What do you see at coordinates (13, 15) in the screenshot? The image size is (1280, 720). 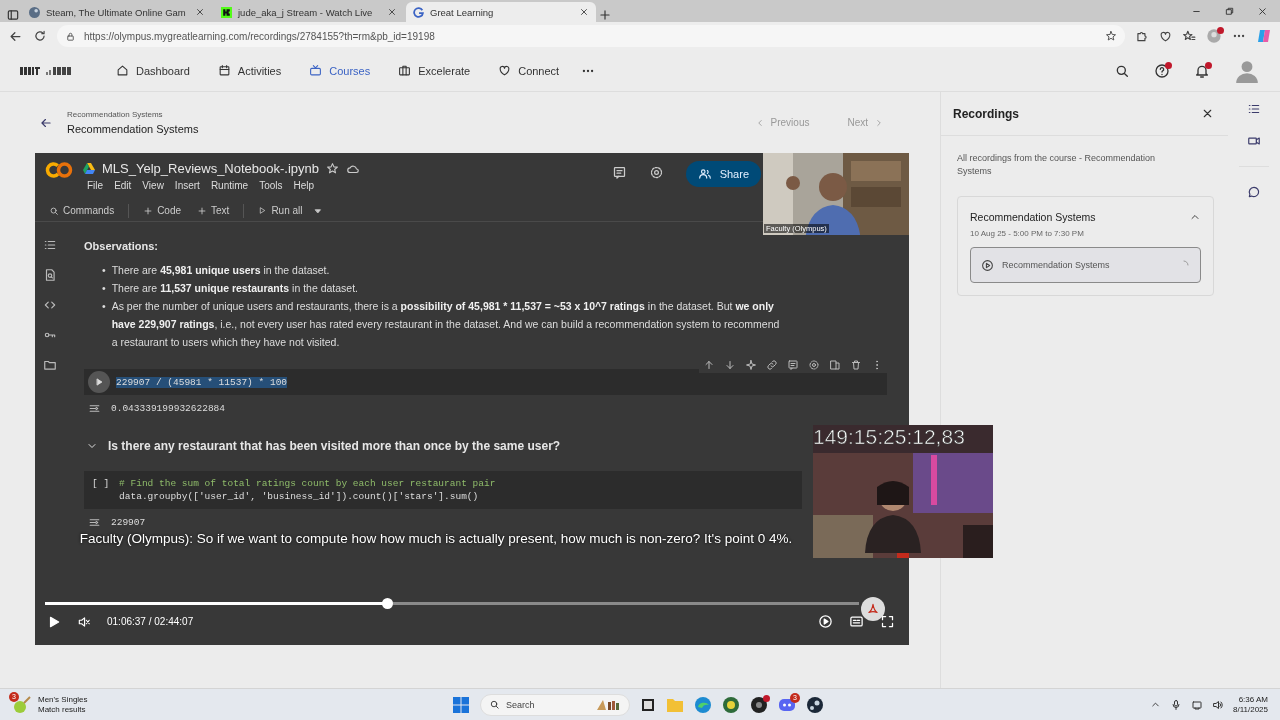 I see `tab-actions-icon` at bounding box center [13, 15].